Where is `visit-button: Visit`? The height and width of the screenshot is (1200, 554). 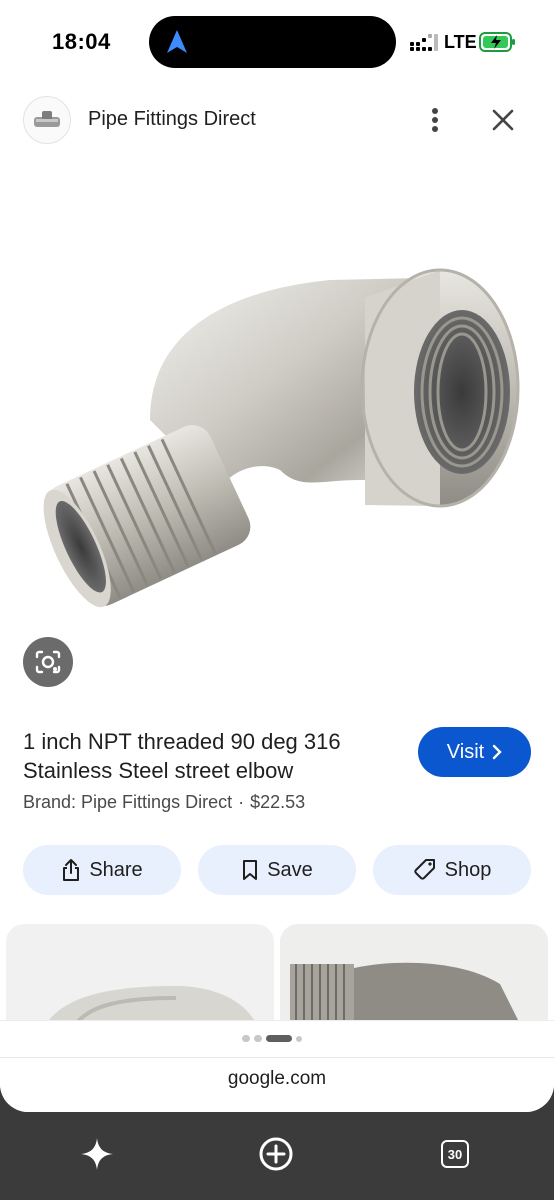 visit-button: Visit is located at coordinates (474, 752).